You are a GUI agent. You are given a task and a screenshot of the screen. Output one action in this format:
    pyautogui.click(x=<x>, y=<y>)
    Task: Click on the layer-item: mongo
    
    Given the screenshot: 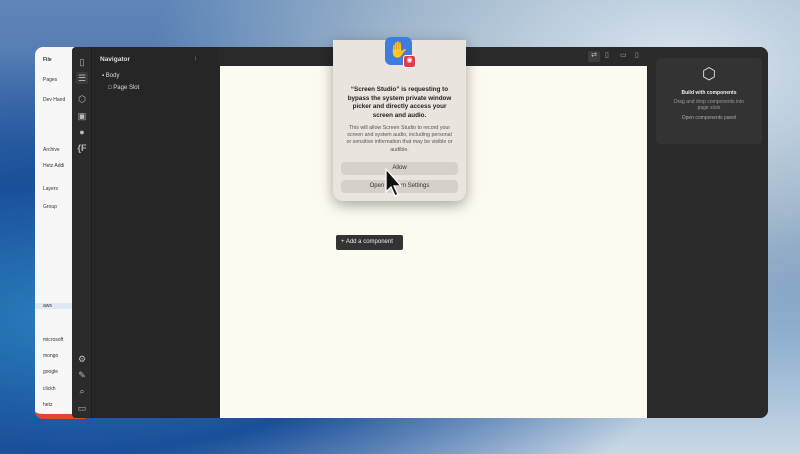 What is the action you would take?
    pyautogui.click(x=50, y=356)
    